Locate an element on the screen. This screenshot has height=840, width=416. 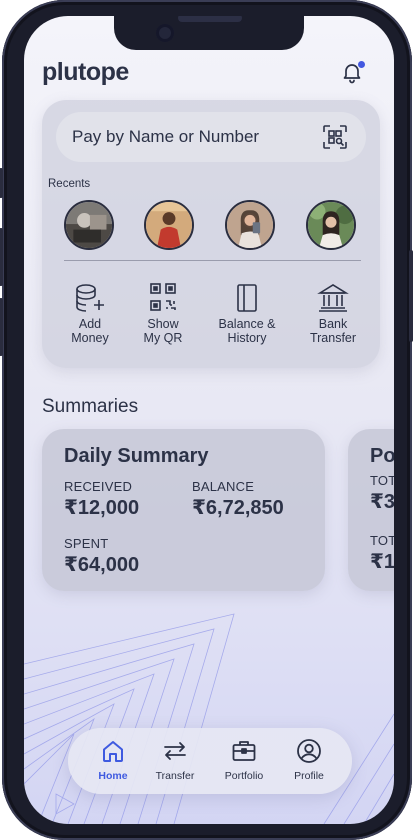
ledger-icon is located at coordinates (247, 298).